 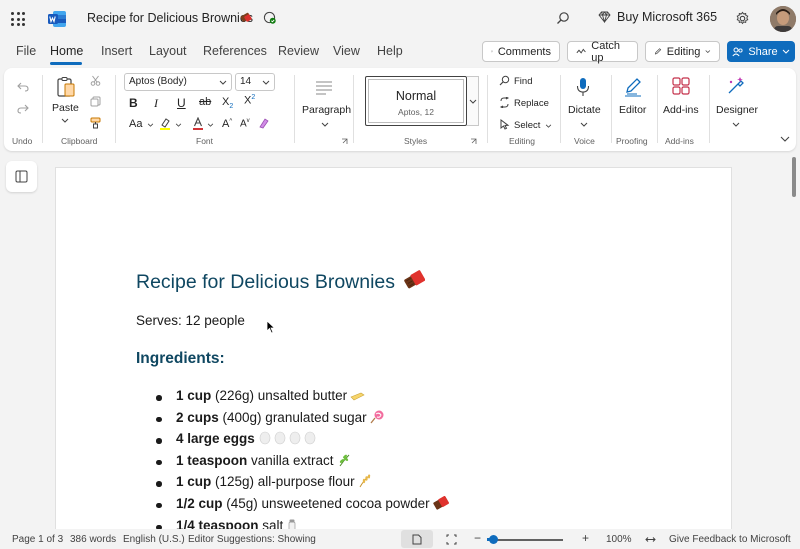 What do you see at coordinates (95, 101) in the screenshot?
I see `copy-icon` at bounding box center [95, 101].